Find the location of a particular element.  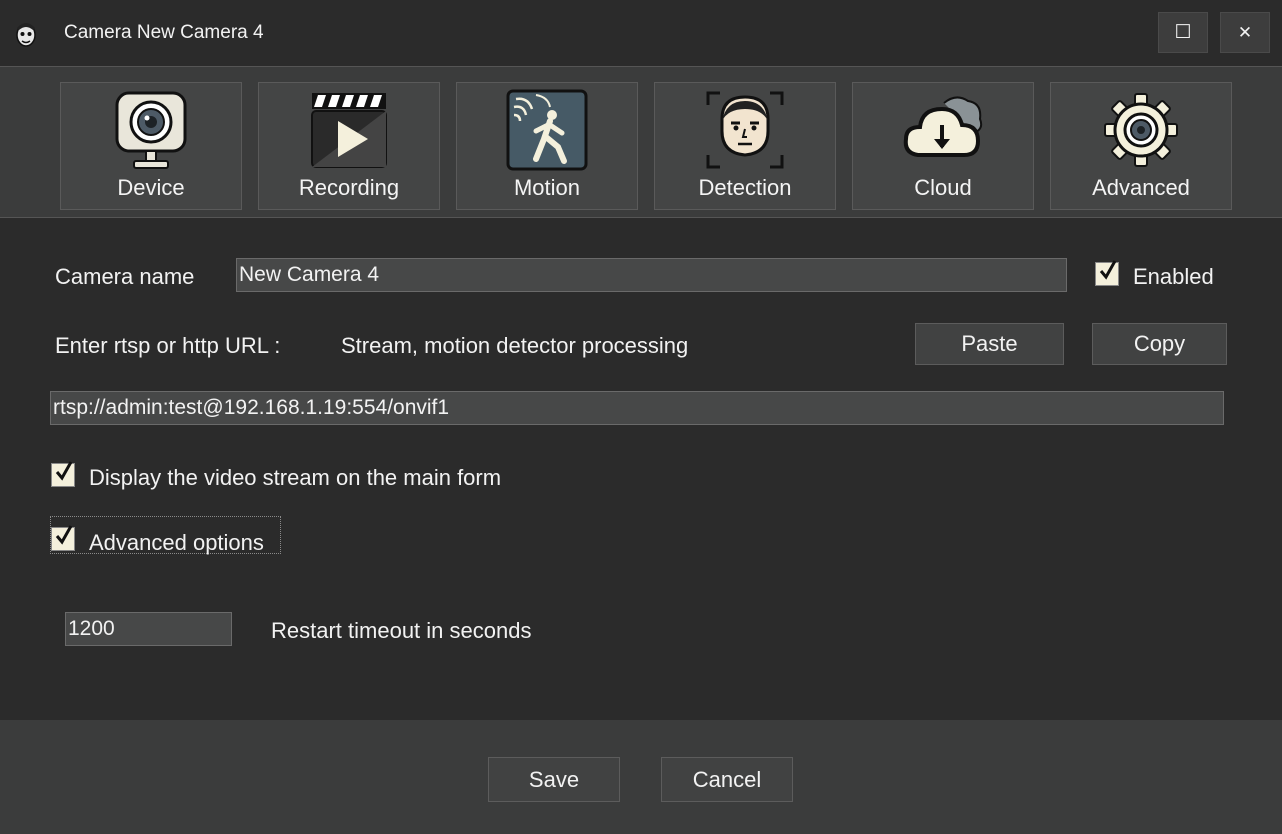

close-button: ✕ is located at coordinates (1245, 32).